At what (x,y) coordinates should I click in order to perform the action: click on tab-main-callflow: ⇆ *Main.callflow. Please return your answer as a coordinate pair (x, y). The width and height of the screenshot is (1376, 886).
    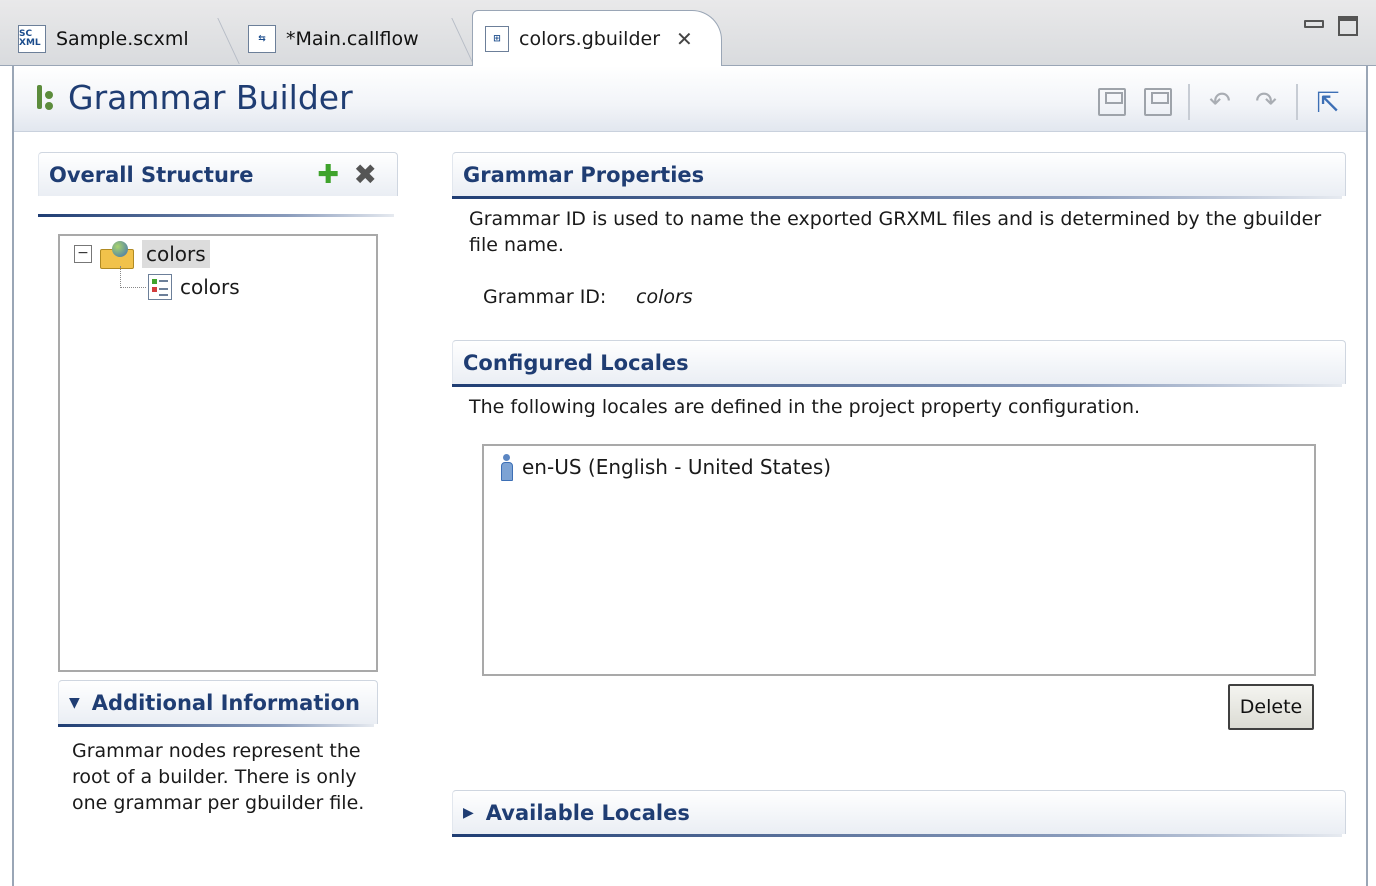
    Looking at the image, I should click on (352, 39).